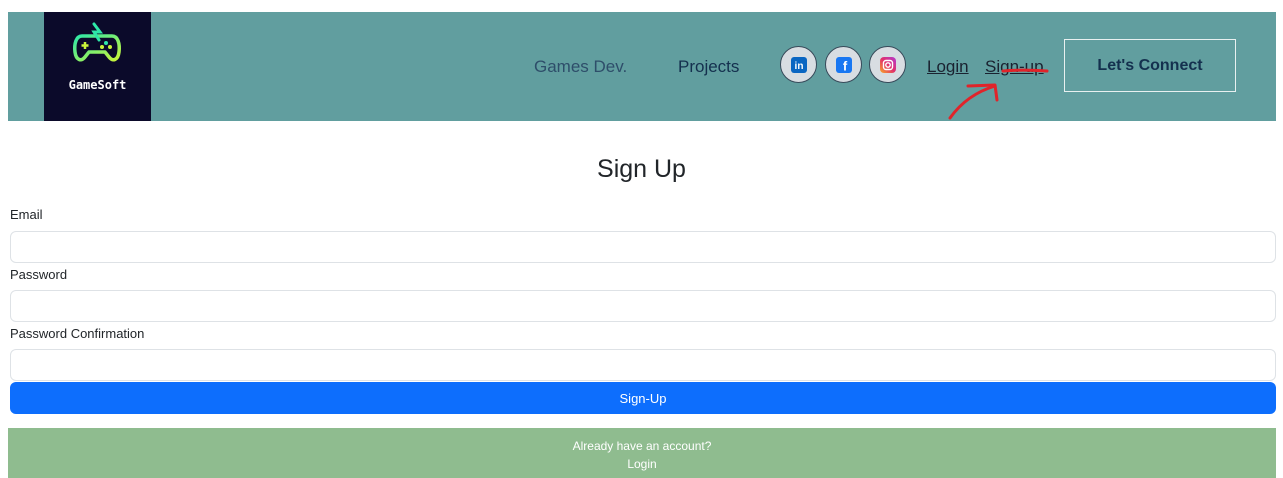 Image resolution: width=1283 pixels, height=478 pixels. I want to click on page-title: Sign Up, so click(641, 169).